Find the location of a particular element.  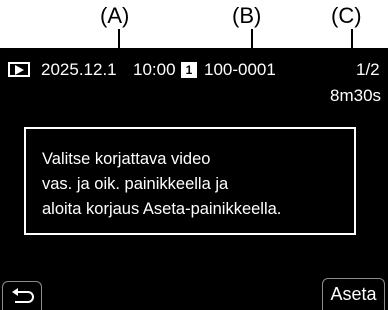

message-line-1: Valitse korjattava video is located at coordinates (126, 159).